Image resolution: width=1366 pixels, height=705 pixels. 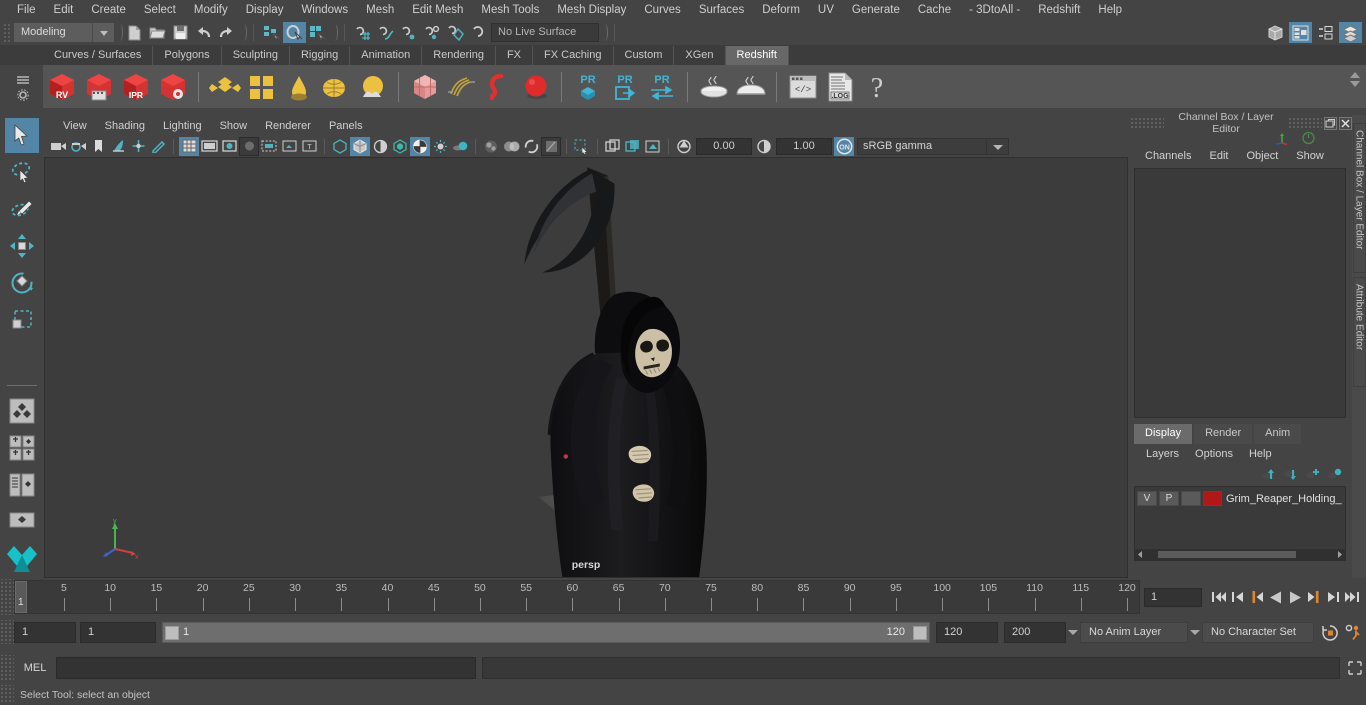 What do you see at coordinates (1330, 123) in the screenshot?
I see `undock-icon` at bounding box center [1330, 123].